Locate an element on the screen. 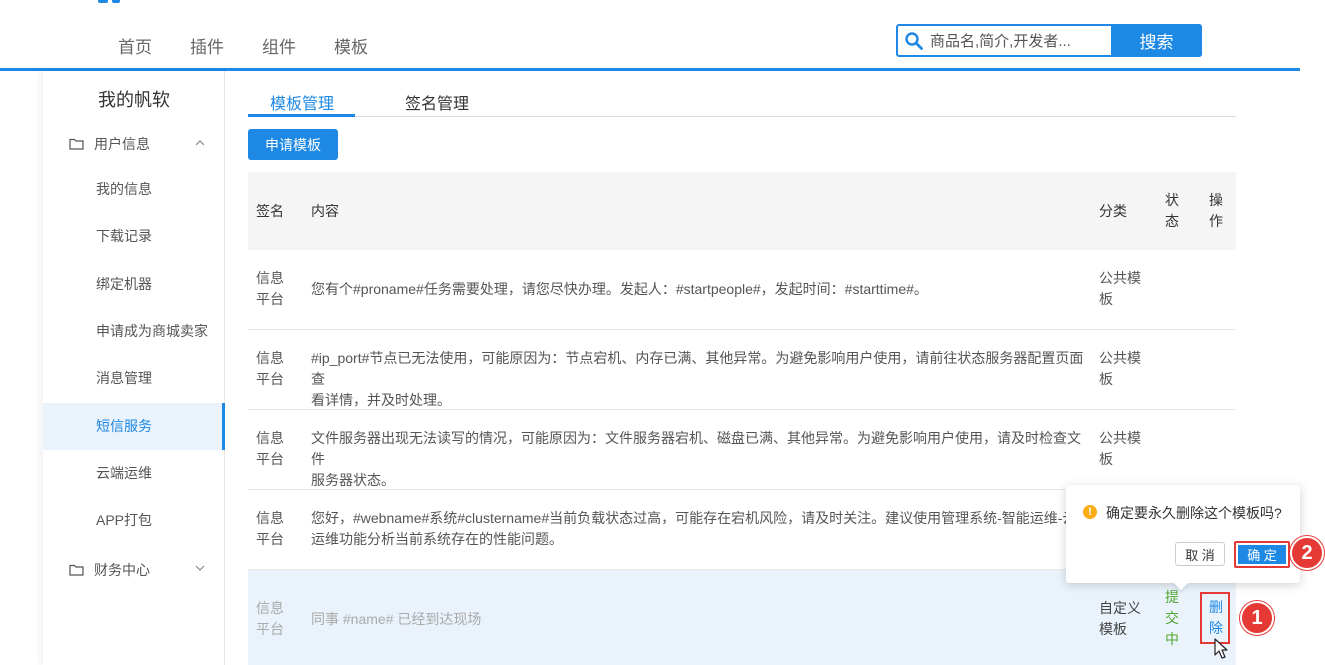 The image size is (1325, 665). status-pending: 提交中 is located at coordinates (1172, 618).